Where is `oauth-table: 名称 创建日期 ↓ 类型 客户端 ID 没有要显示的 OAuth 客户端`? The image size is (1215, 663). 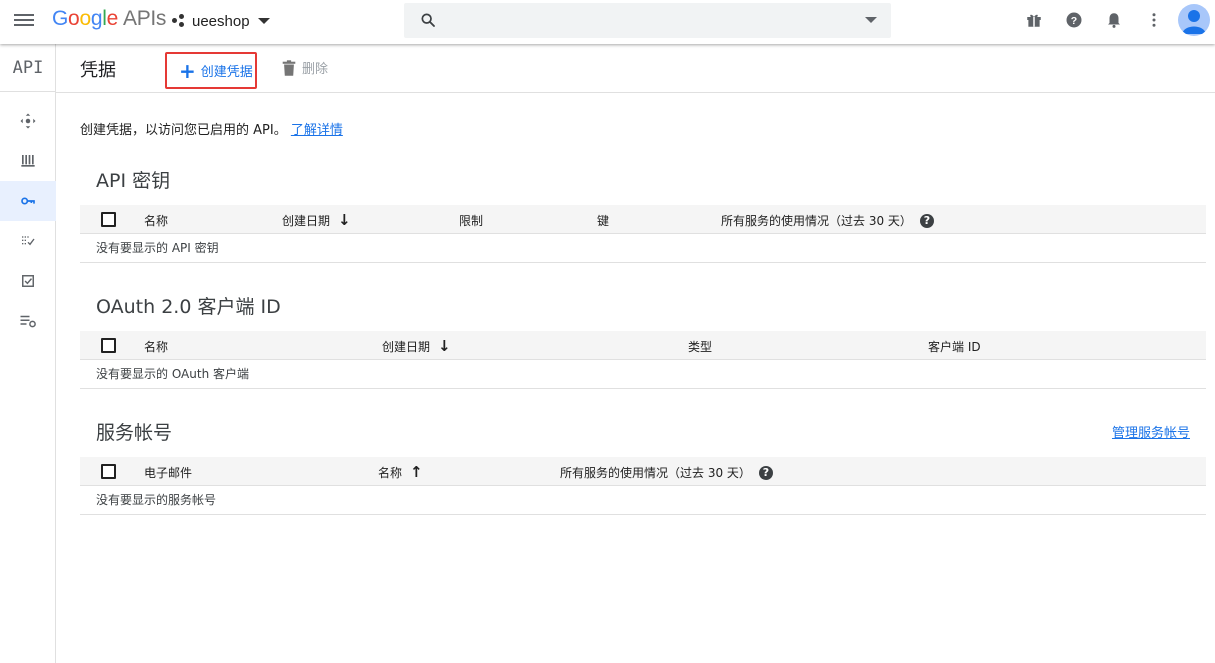
oauth-table: 名称 创建日期 ↓ 类型 客户端 ID 没有要显示的 OAuth 客户端 is located at coordinates (643, 360).